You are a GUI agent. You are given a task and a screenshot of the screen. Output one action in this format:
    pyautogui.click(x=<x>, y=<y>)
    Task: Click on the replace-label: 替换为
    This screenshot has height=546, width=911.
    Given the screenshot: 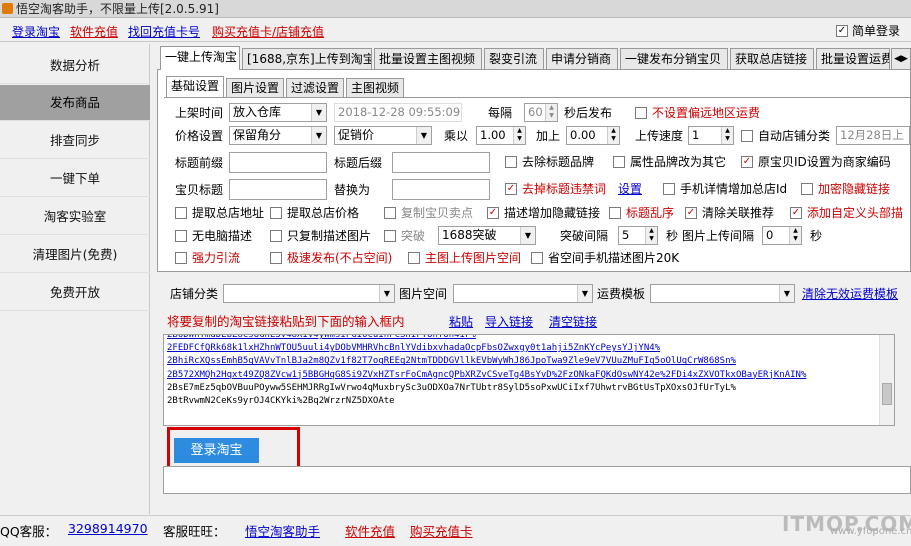 What is the action you would take?
    pyautogui.click(x=352, y=190)
    